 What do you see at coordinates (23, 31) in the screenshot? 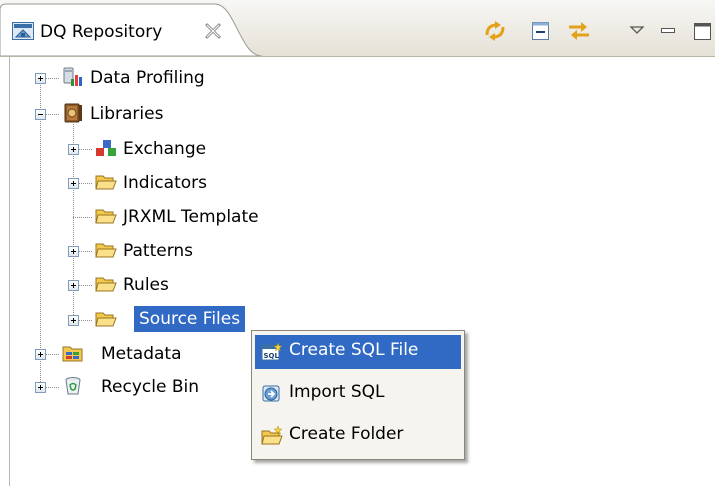
I see `repository-icon` at bounding box center [23, 31].